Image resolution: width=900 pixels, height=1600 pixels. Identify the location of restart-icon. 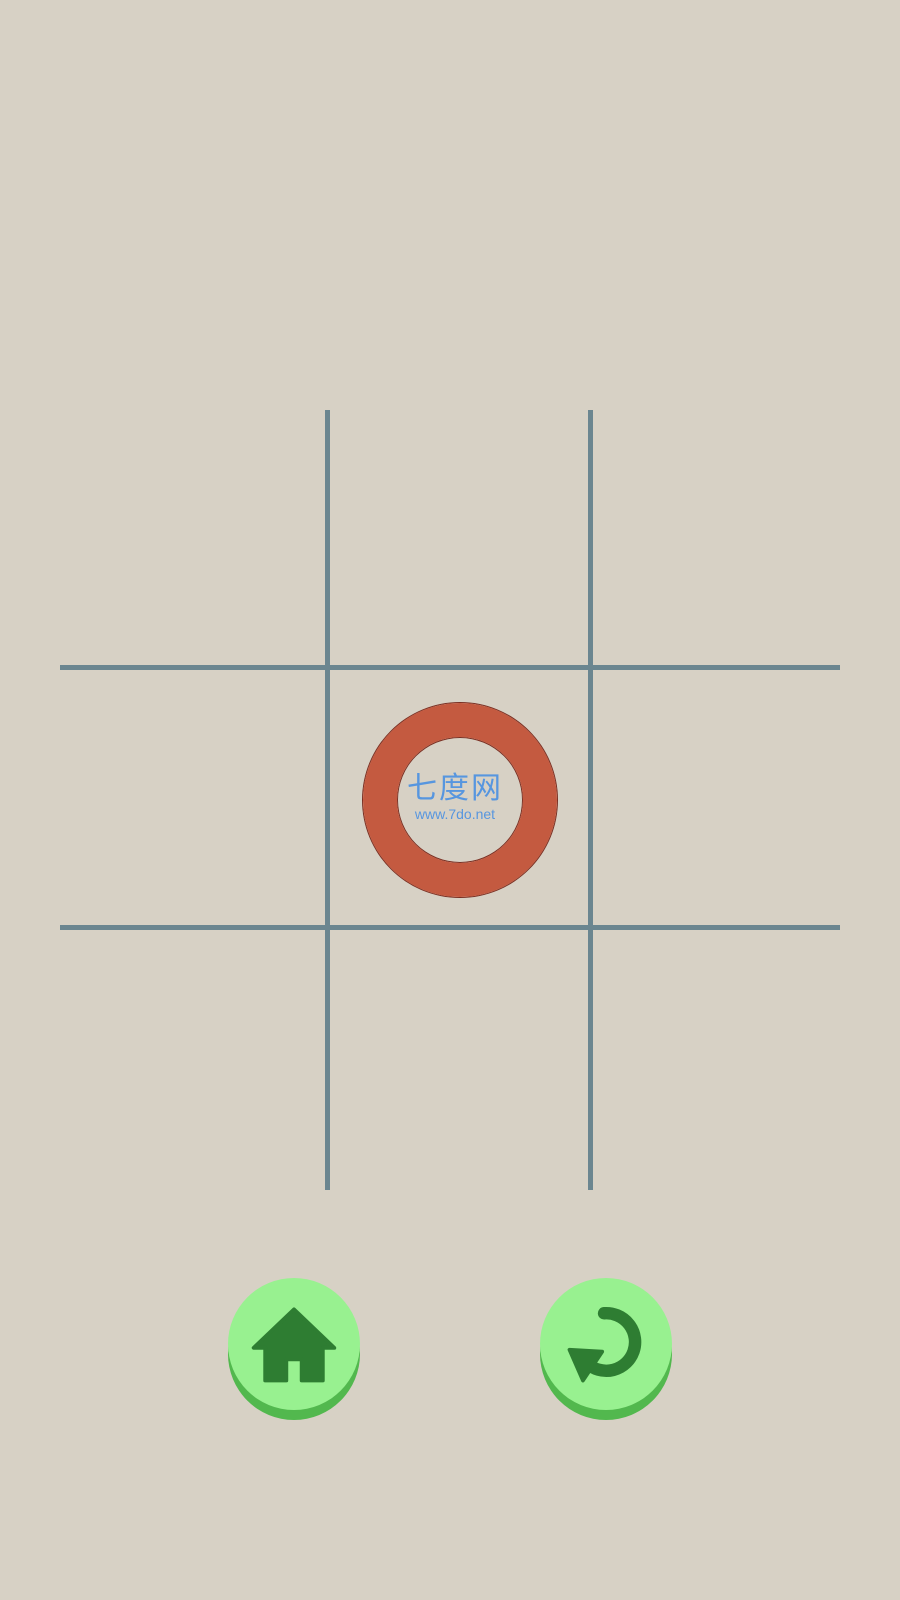
(604, 1345).